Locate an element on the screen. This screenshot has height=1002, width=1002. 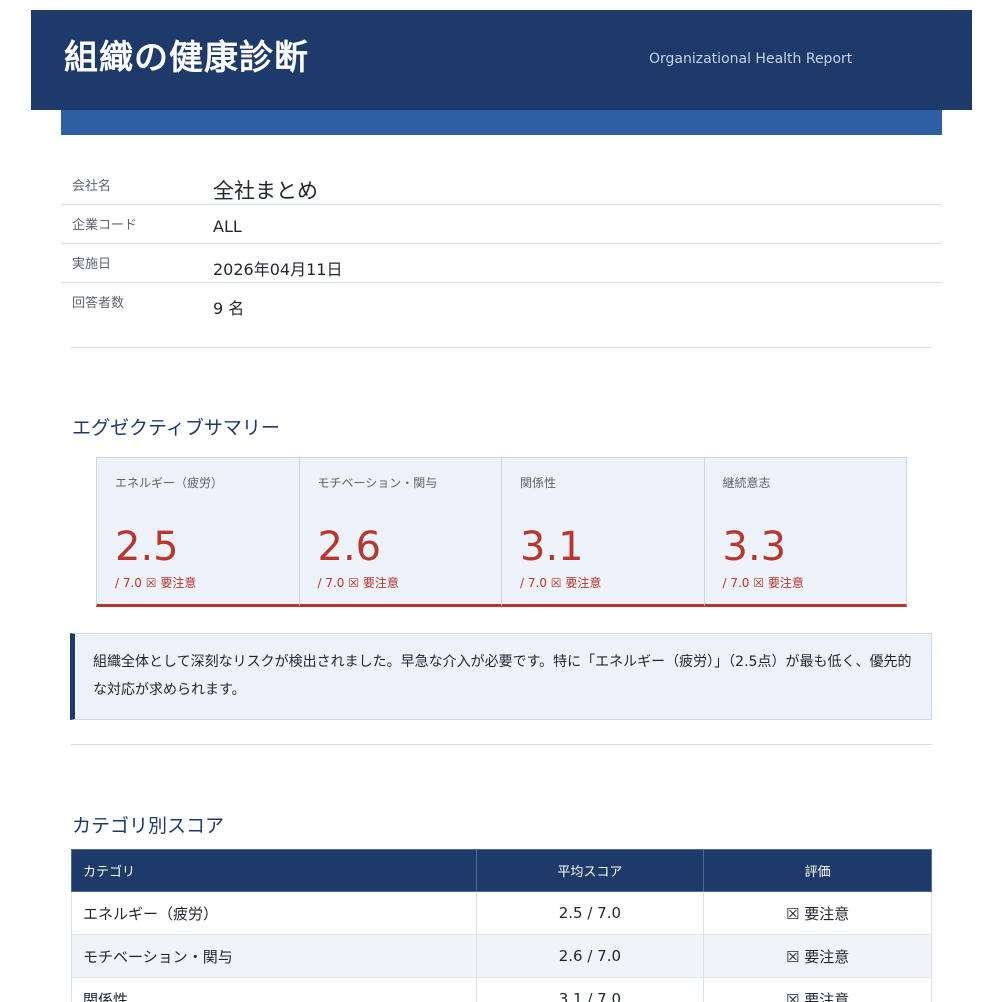
column-header-score: 平均スコア is located at coordinates (590, 870).